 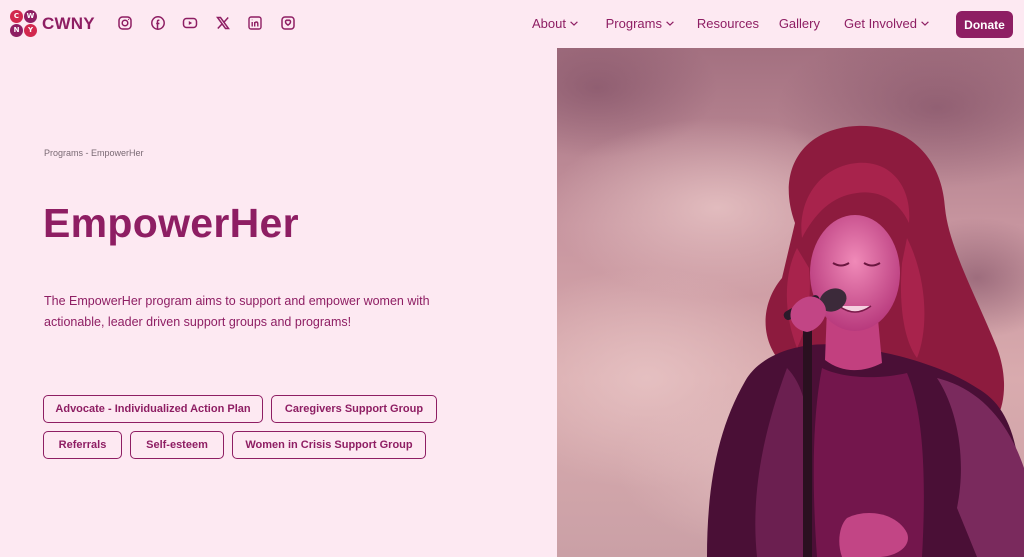 What do you see at coordinates (255, 23) in the screenshot?
I see `linkedin-icon` at bounding box center [255, 23].